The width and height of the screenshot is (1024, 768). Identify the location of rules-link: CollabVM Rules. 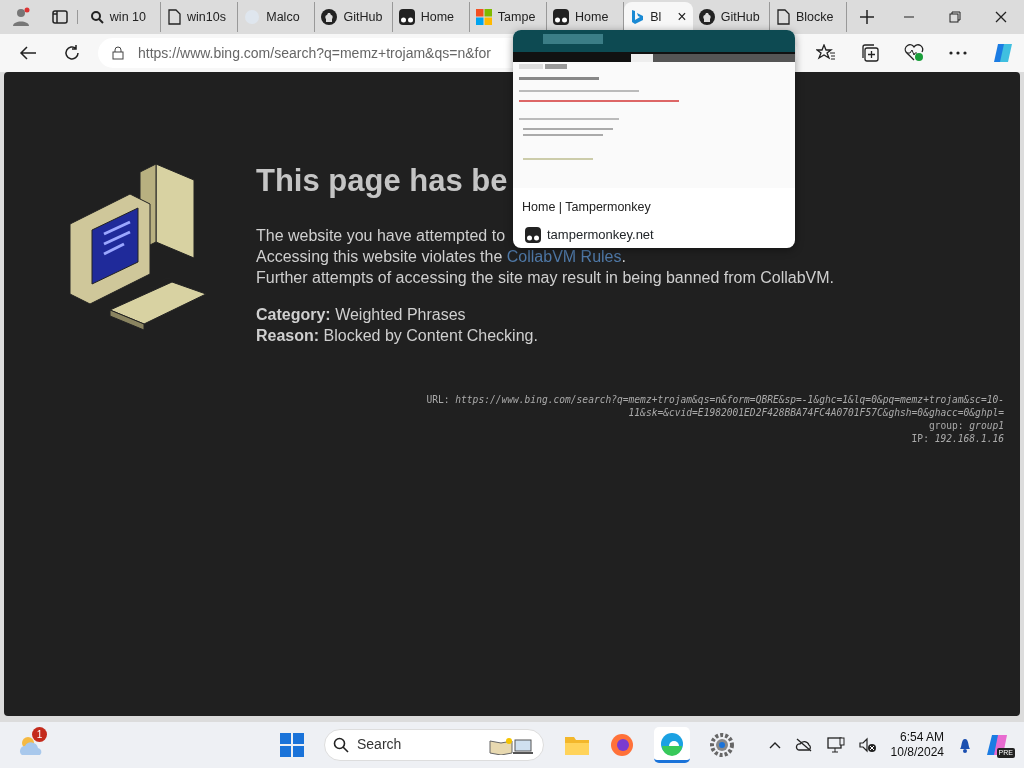
(564, 257).